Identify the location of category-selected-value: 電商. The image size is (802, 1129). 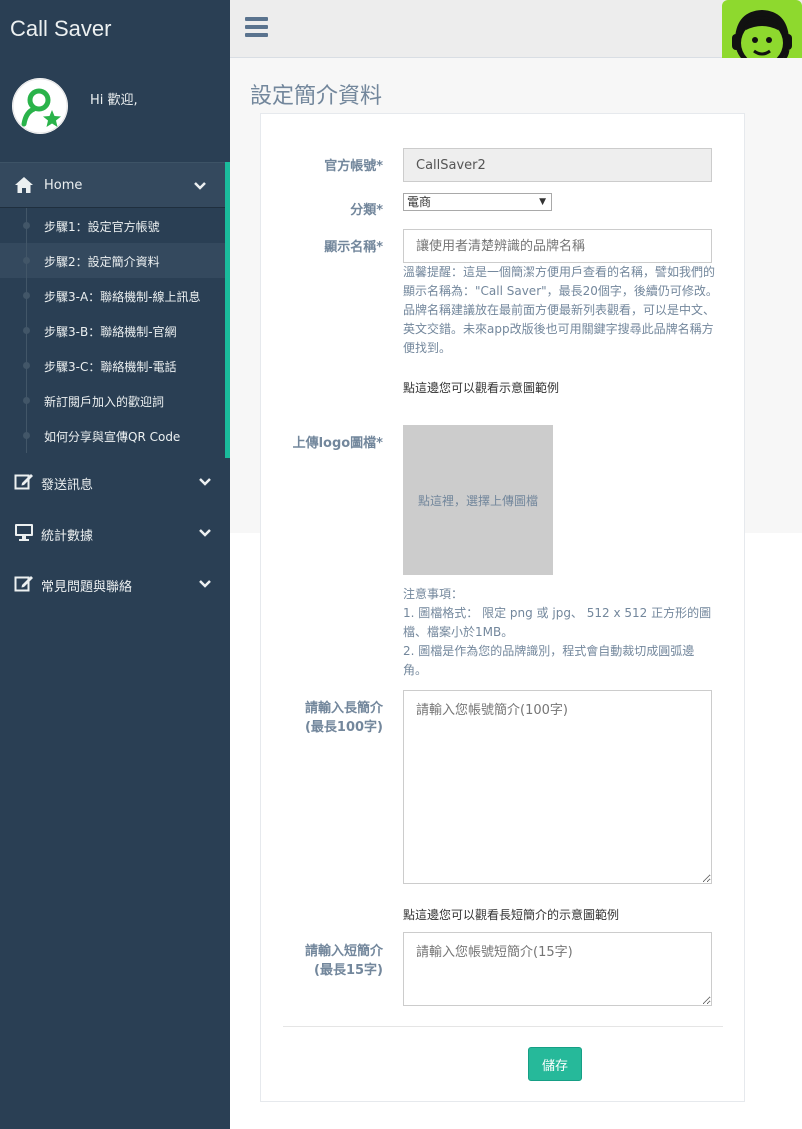
(419, 202).